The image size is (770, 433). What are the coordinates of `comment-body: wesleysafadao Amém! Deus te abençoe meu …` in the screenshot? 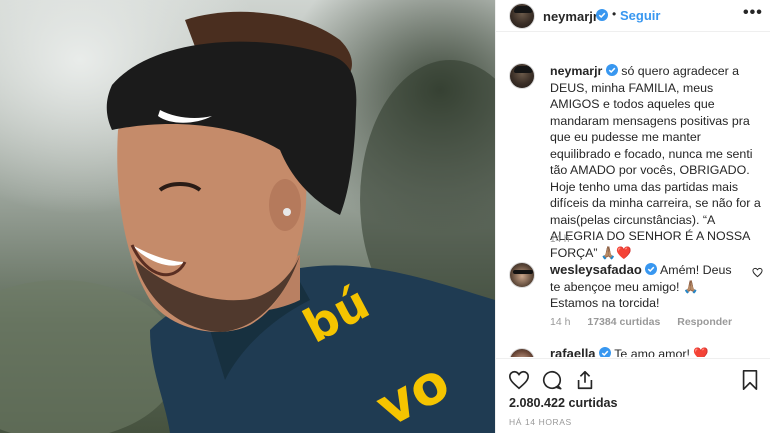 It's located at (645, 287).